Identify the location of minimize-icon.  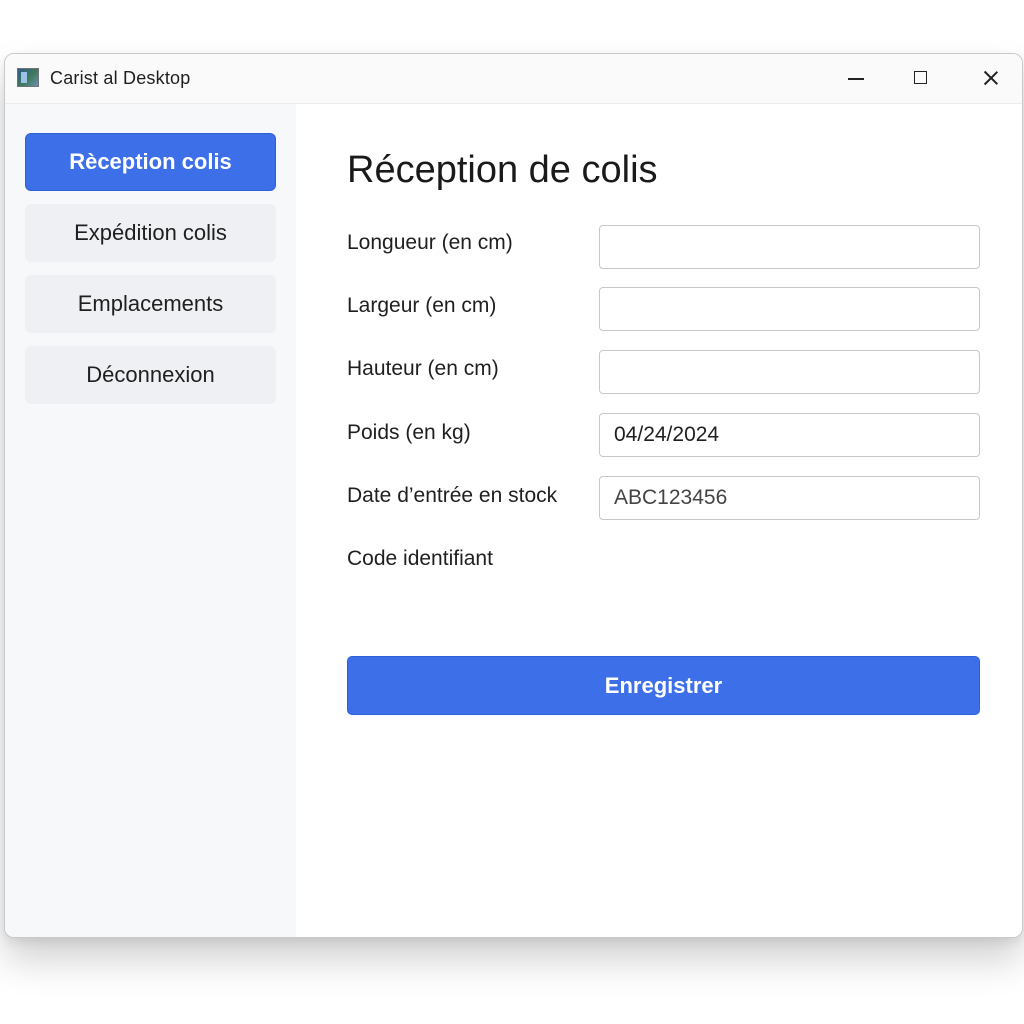
(856, 79).